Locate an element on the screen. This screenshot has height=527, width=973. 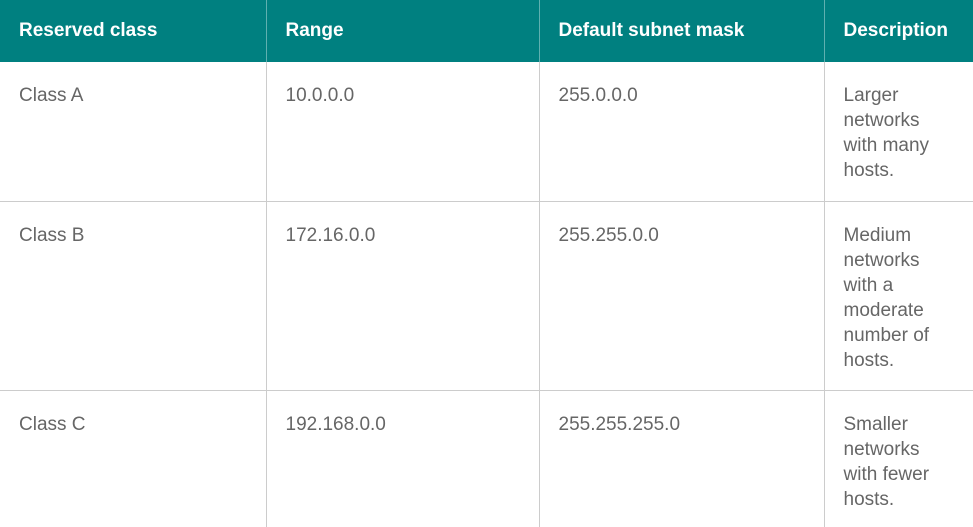
cell-range: 10.0.0.0 is located at coordinates (402, 132).